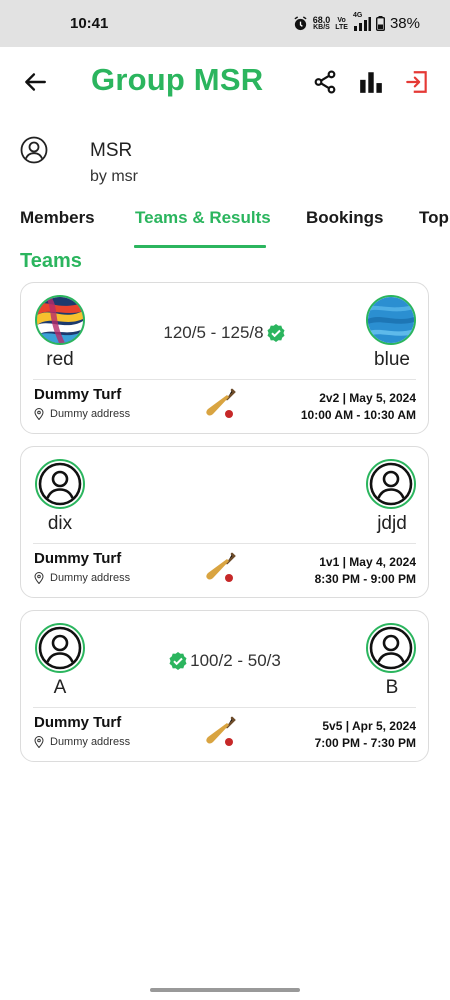  I want to click on section-title: Teams, so click(51, 261).